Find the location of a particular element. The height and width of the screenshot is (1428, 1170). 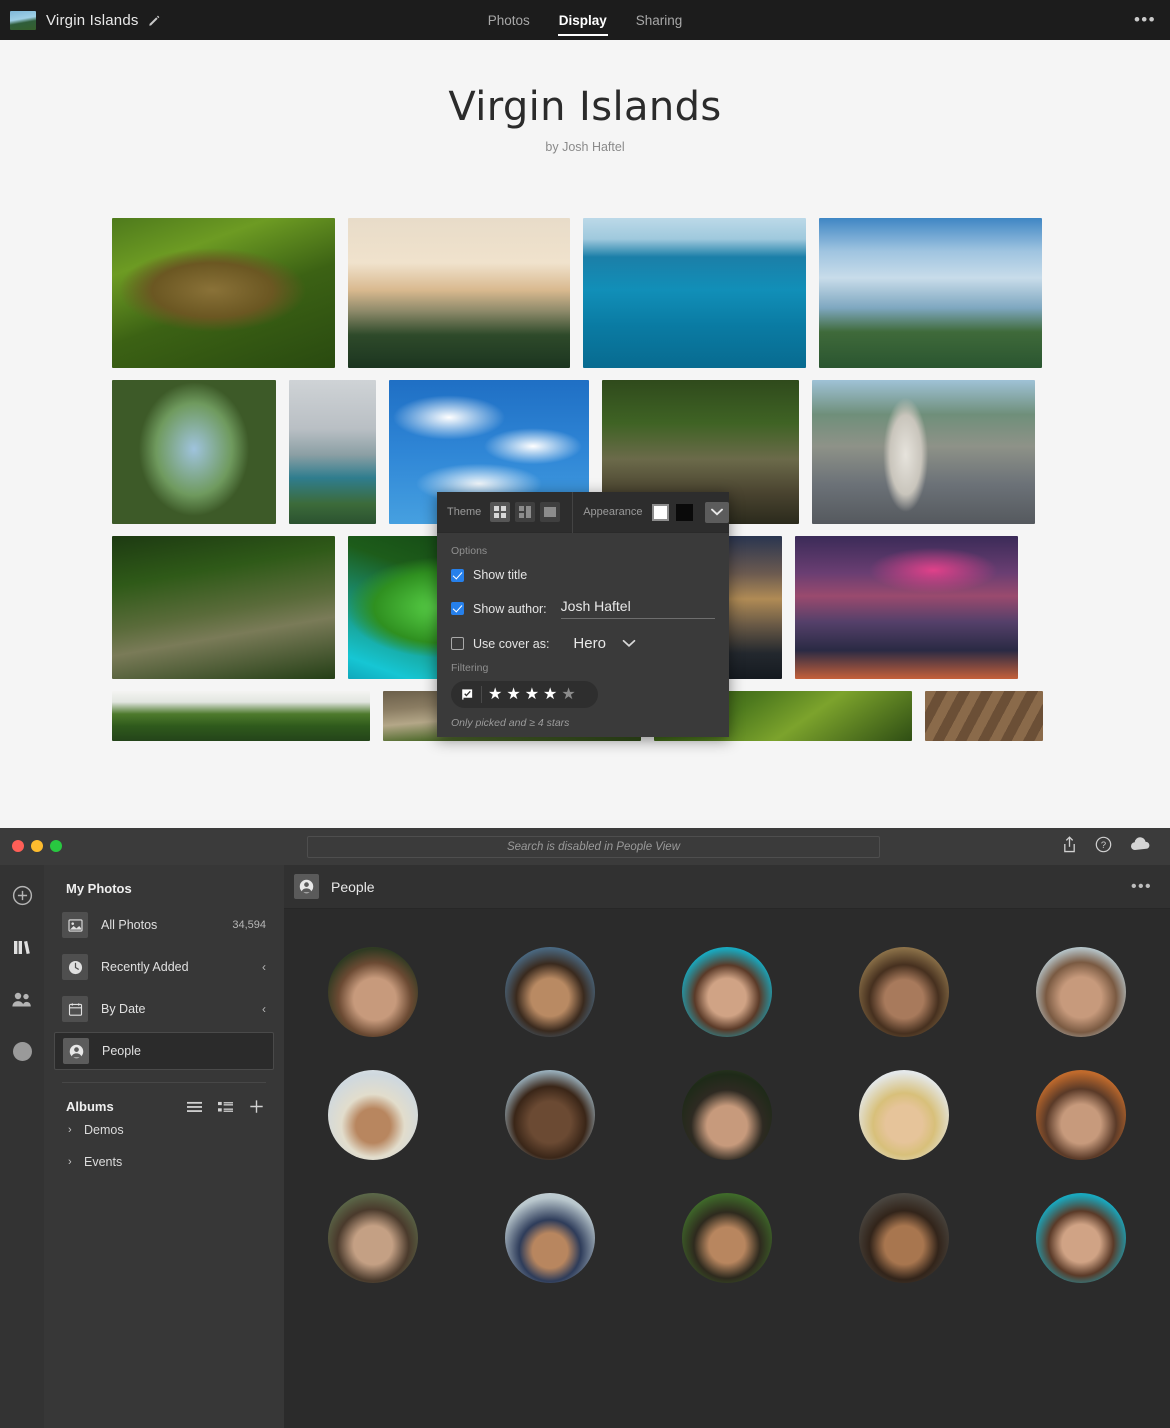

library-icon is located at coordinates (22, 947).